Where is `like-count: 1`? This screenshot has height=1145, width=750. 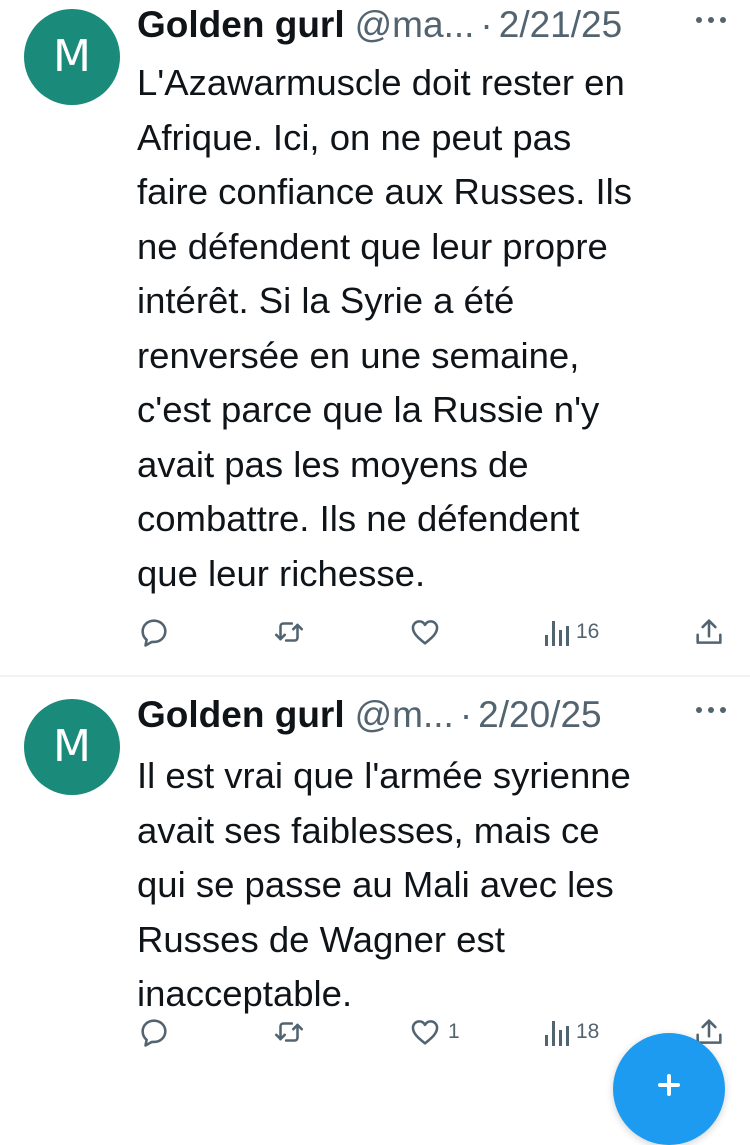 like-count: 1 is located at coordinates (454, 1031).